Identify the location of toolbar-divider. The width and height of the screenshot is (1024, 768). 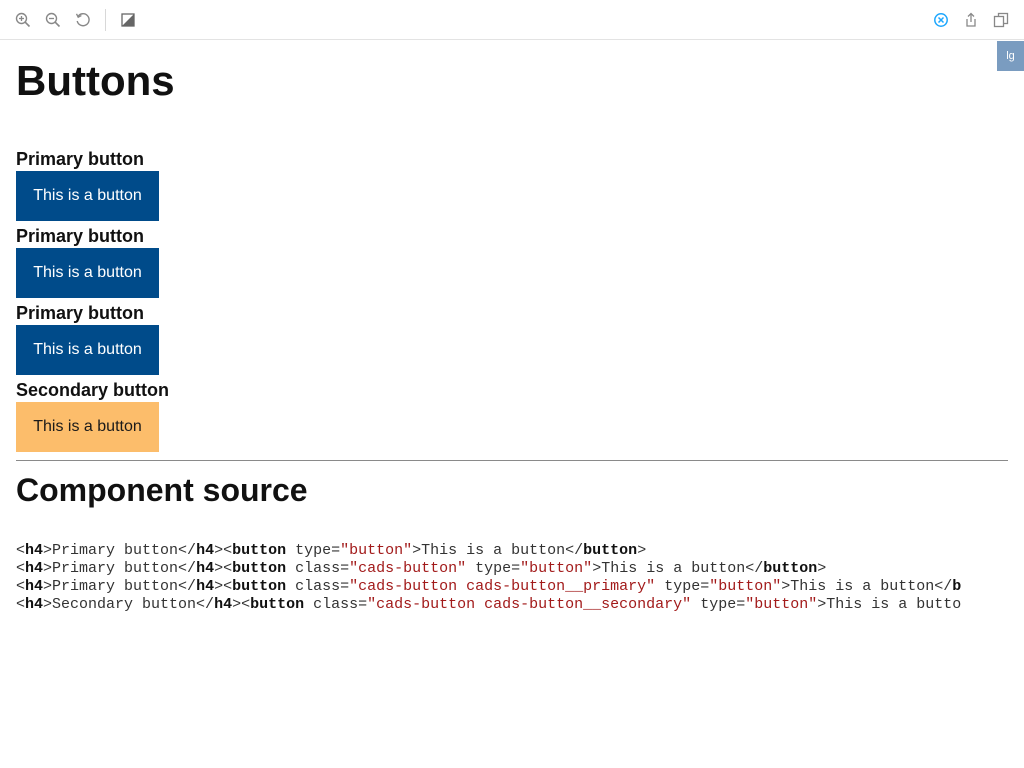
(105, 20).